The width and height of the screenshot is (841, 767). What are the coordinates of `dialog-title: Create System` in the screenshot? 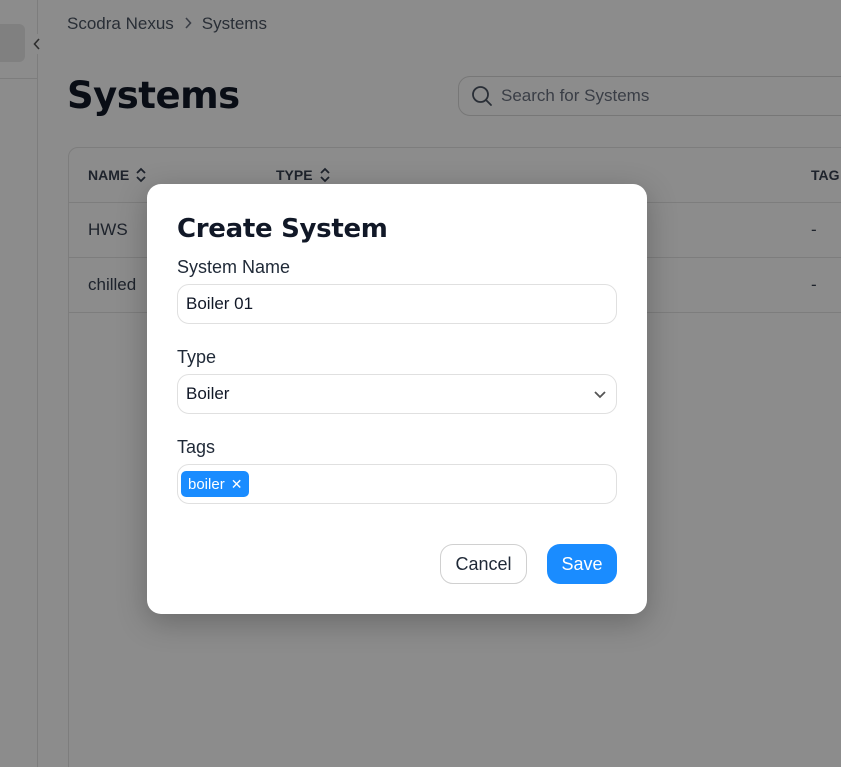 It's located at (282, 229).